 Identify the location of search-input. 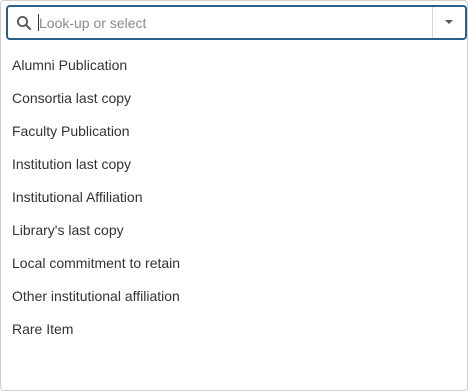
(234, 22).